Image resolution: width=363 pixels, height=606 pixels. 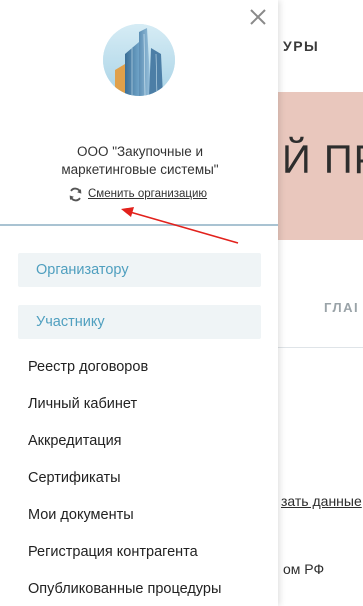 What do you see at coordinates (139, 60) in the screenshot?
I see `company-logo` at bounding box center [139, 60].